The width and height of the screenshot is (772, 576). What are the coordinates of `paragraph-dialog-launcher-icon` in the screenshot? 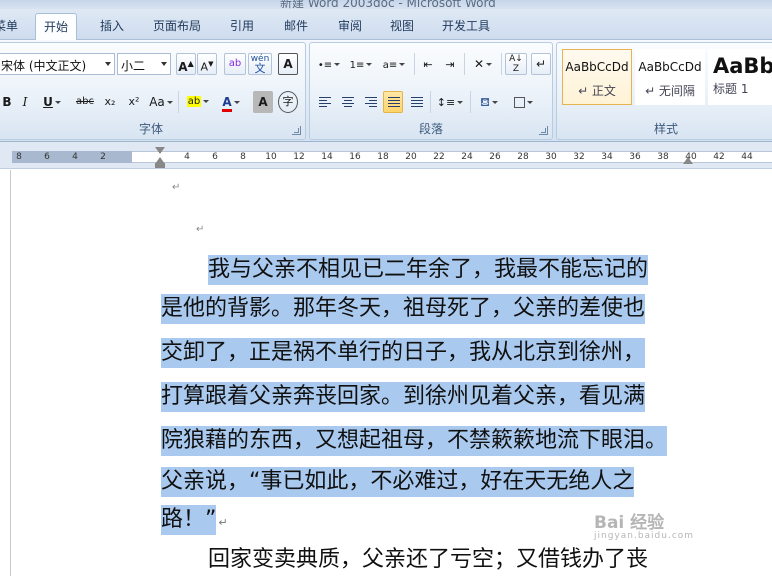 It's located at (543, 130).